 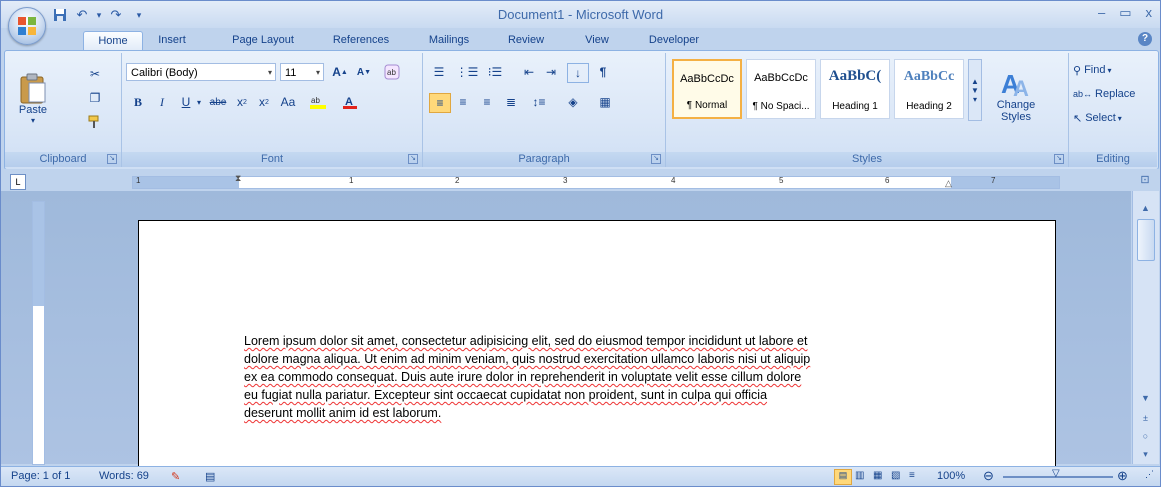 What do you see at coordinates (1125, 13) in the screenshot?
I see `maximize-button: ▭` at bounding box center [1125, 13].